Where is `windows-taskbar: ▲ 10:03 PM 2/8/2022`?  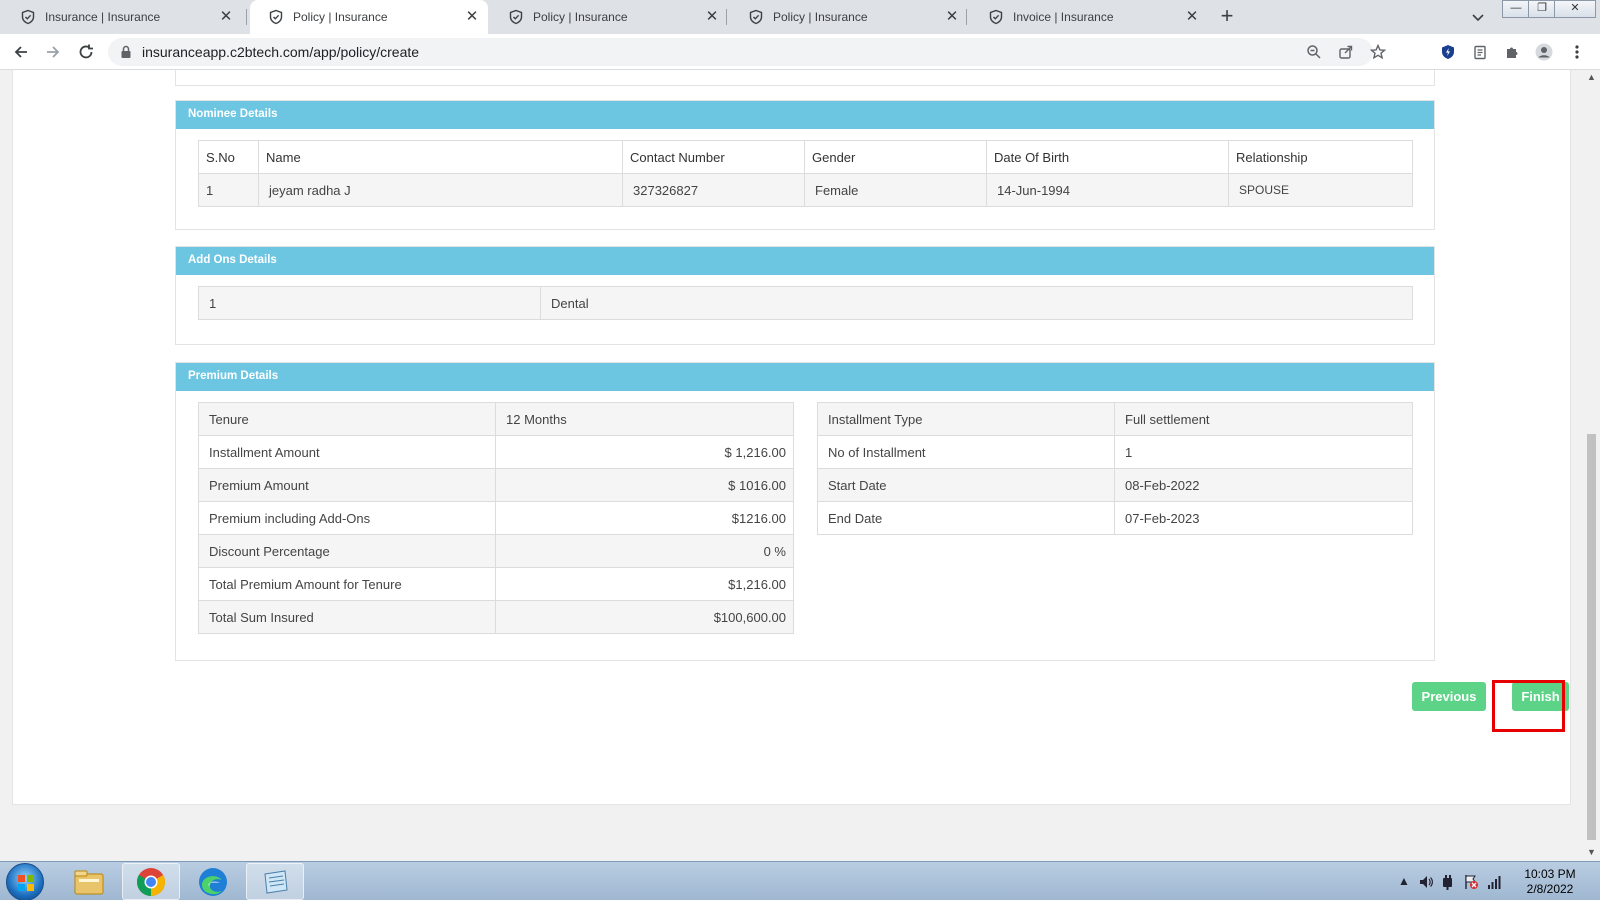 windows-taskbar: ▲ 10:03 PM 2/8/2022 is located at coordinates (800, 880).